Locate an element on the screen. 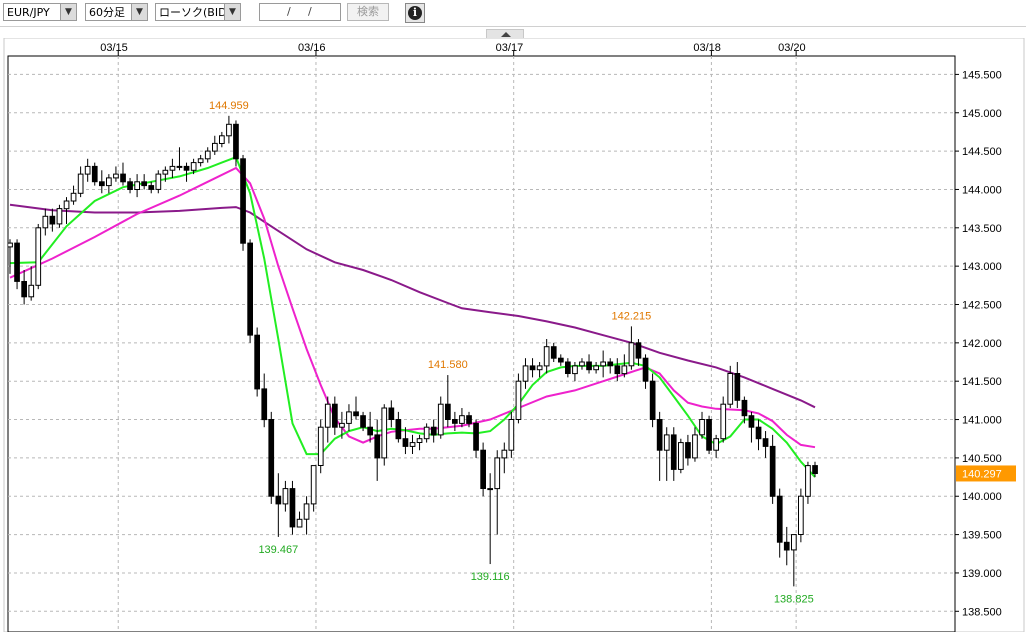 This screenshot has height=632, width=1026. y-tick-label: 143.000 is located at coordinates (982, 267).